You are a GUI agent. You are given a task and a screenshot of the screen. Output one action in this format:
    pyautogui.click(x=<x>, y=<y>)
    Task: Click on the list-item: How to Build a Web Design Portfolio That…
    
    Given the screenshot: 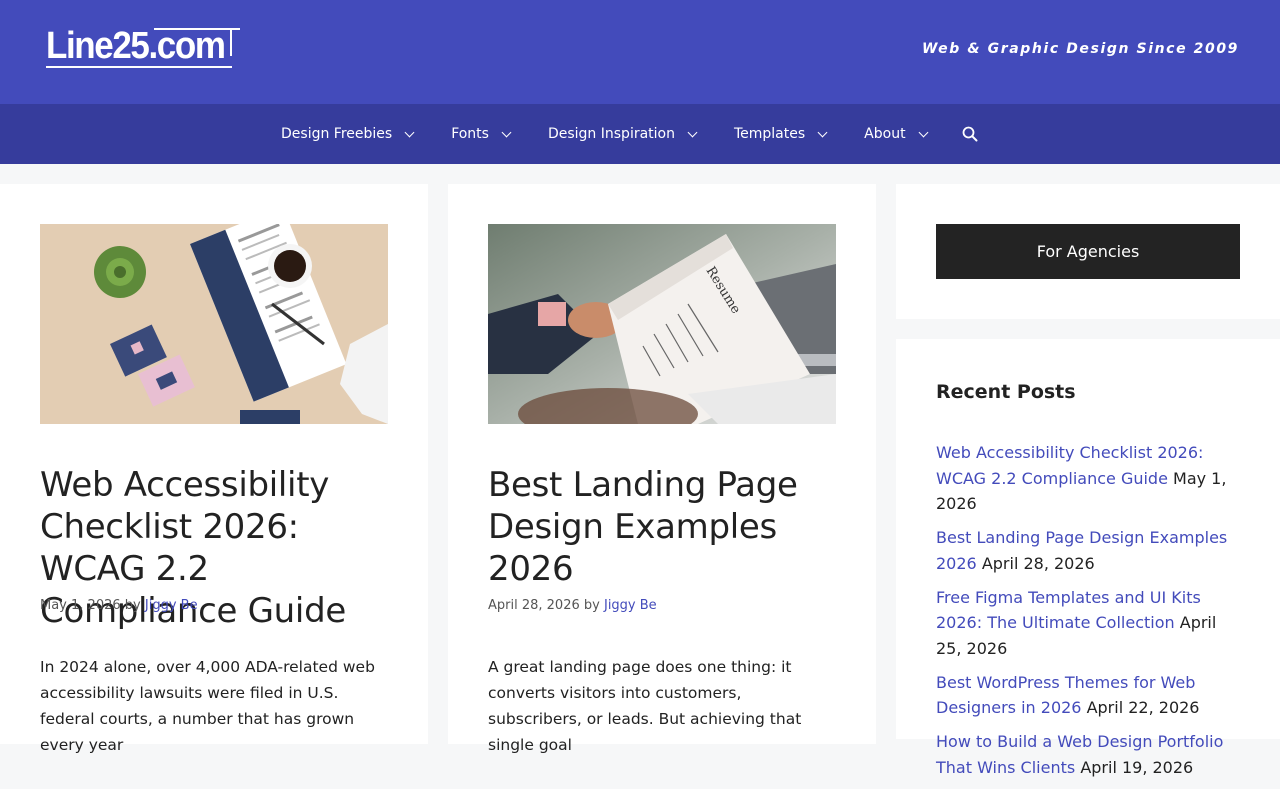 What is the action you would take?
    pyautogui.click(x=1091, y=754)
    